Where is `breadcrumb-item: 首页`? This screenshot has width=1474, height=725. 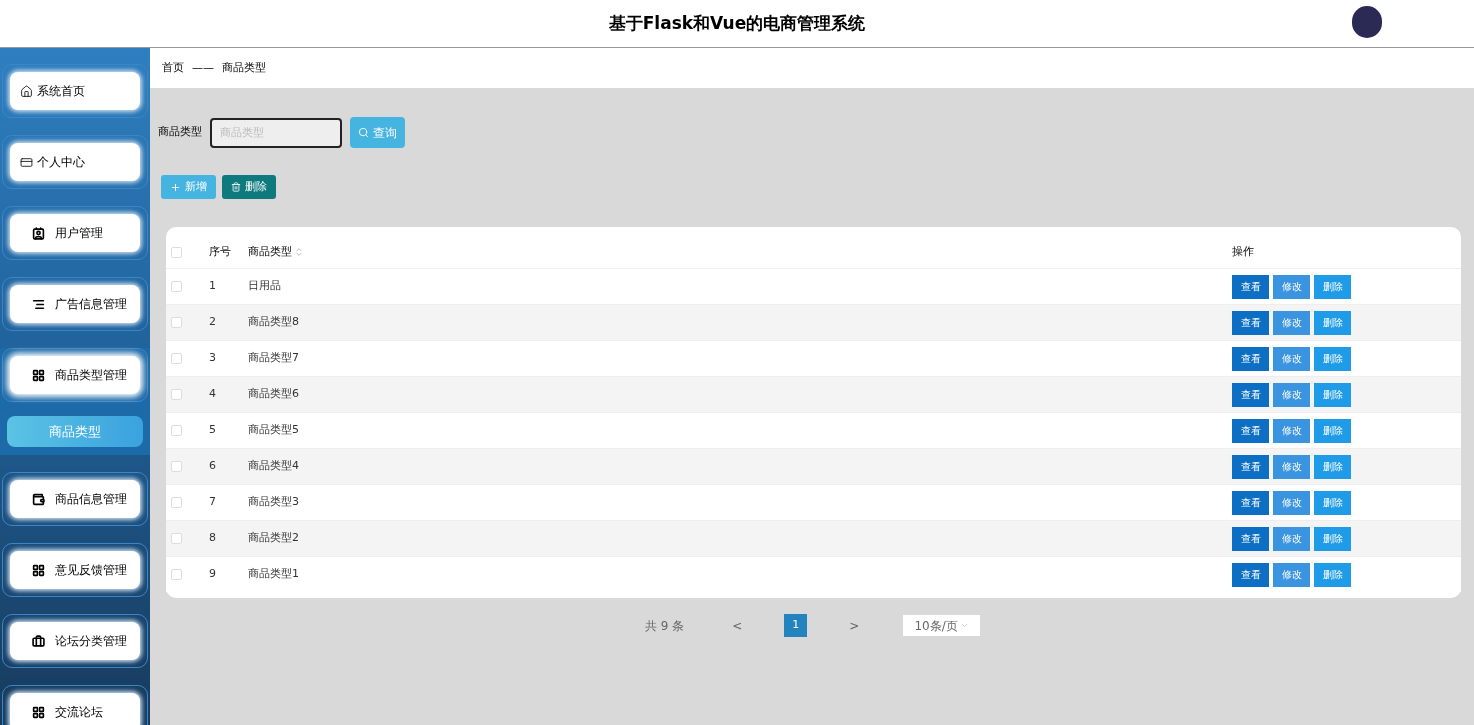 breadcrumb-item: 首页 is located at coordinates (173, 68).